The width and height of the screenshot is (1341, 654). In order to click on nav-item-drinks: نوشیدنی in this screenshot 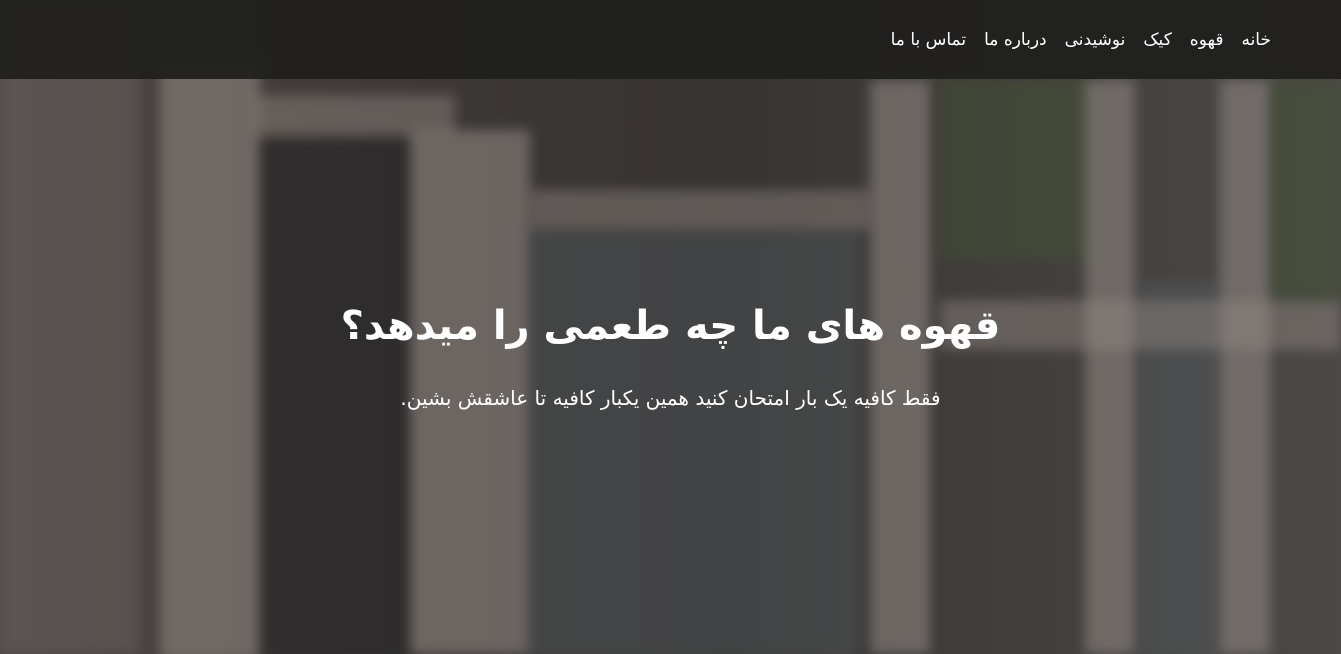, I will do `click(1095, 40)`.